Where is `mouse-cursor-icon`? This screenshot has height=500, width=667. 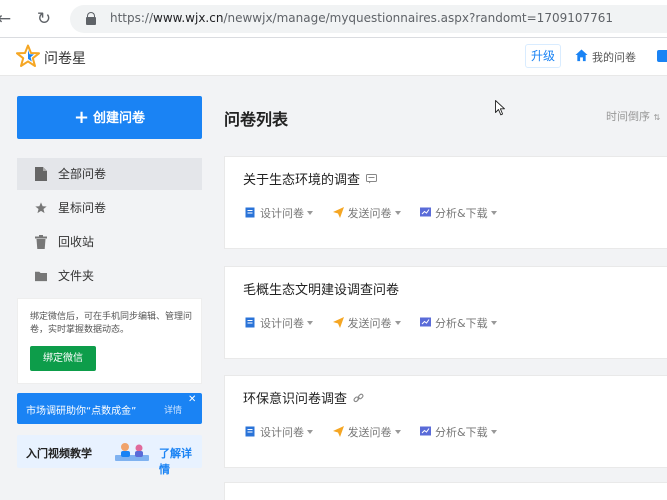 mouse-cursor-icon is located at coordinates (500, 108).